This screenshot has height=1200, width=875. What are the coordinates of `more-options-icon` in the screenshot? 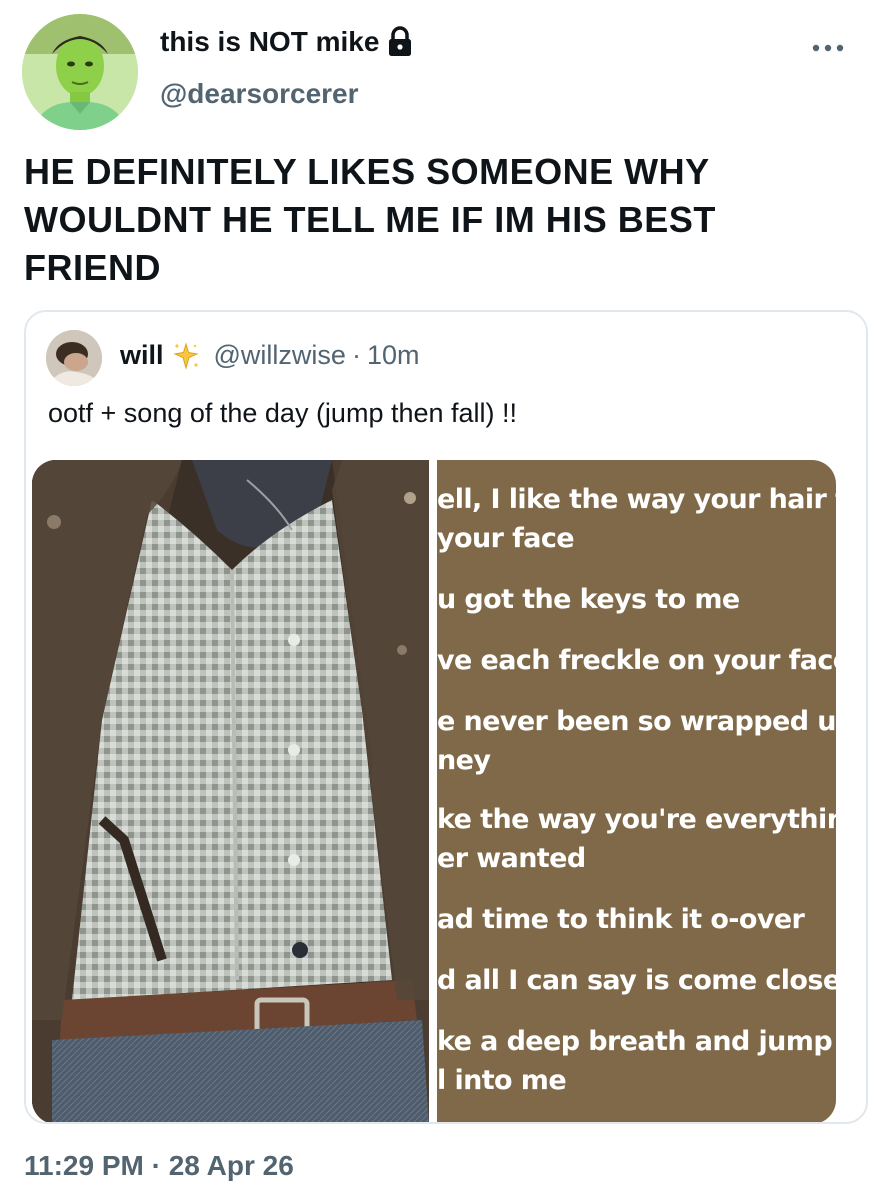 It's located at (828, 48).